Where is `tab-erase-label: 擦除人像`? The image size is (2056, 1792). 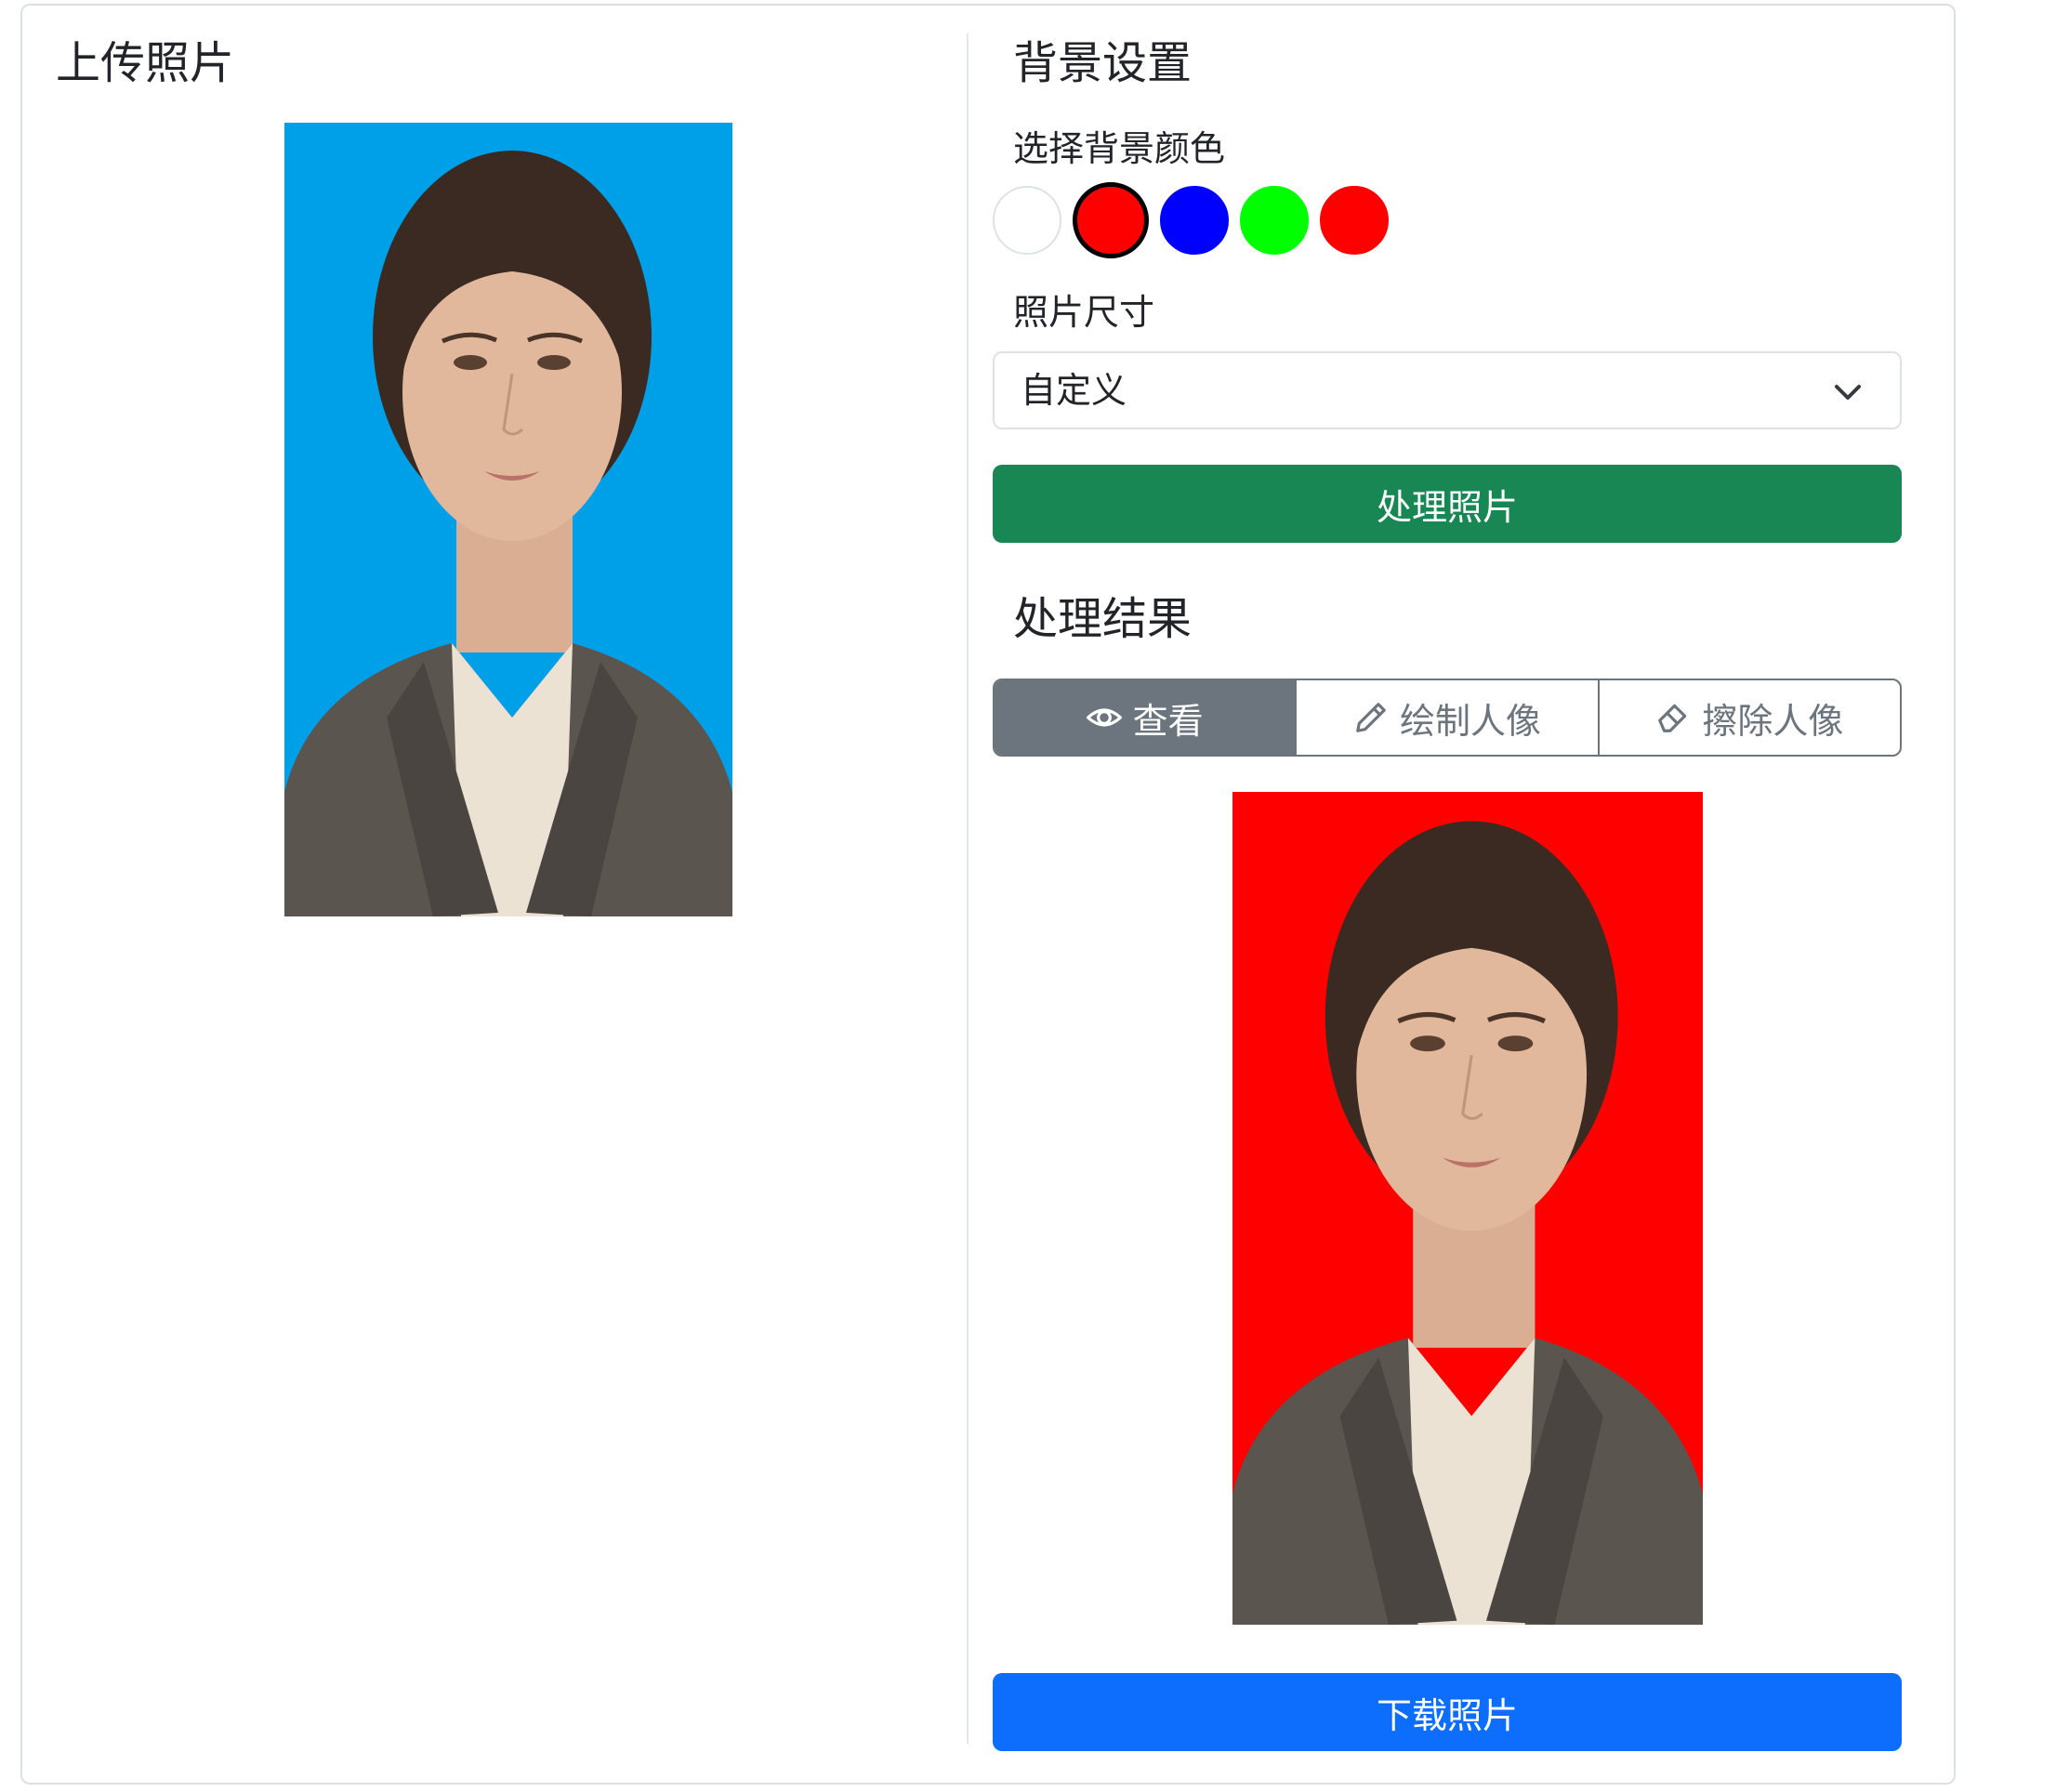
tab-erase-label: 擦除人像 is located at coordinates (1773, 721).